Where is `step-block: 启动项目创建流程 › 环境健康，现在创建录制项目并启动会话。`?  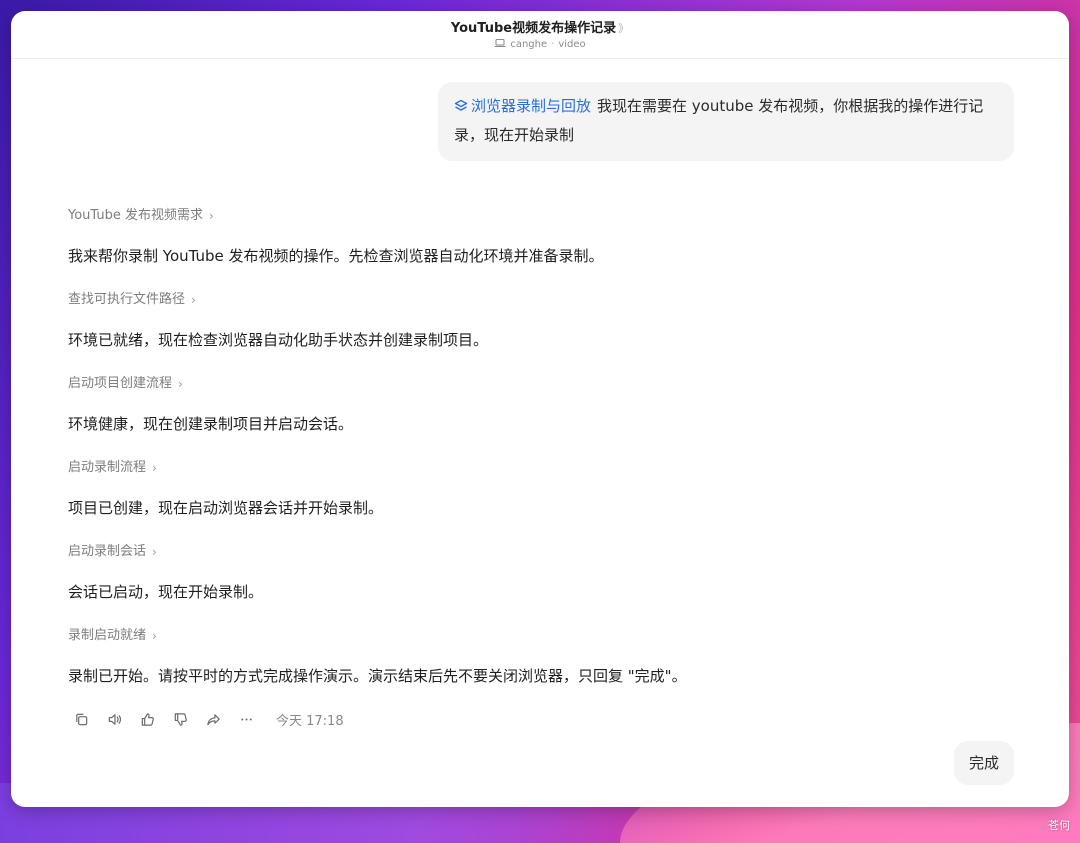 step-block: 启动项目创建流程 › 环境健康，现在创建录制项目并启动会话。 is located at coordinates (543, 404).